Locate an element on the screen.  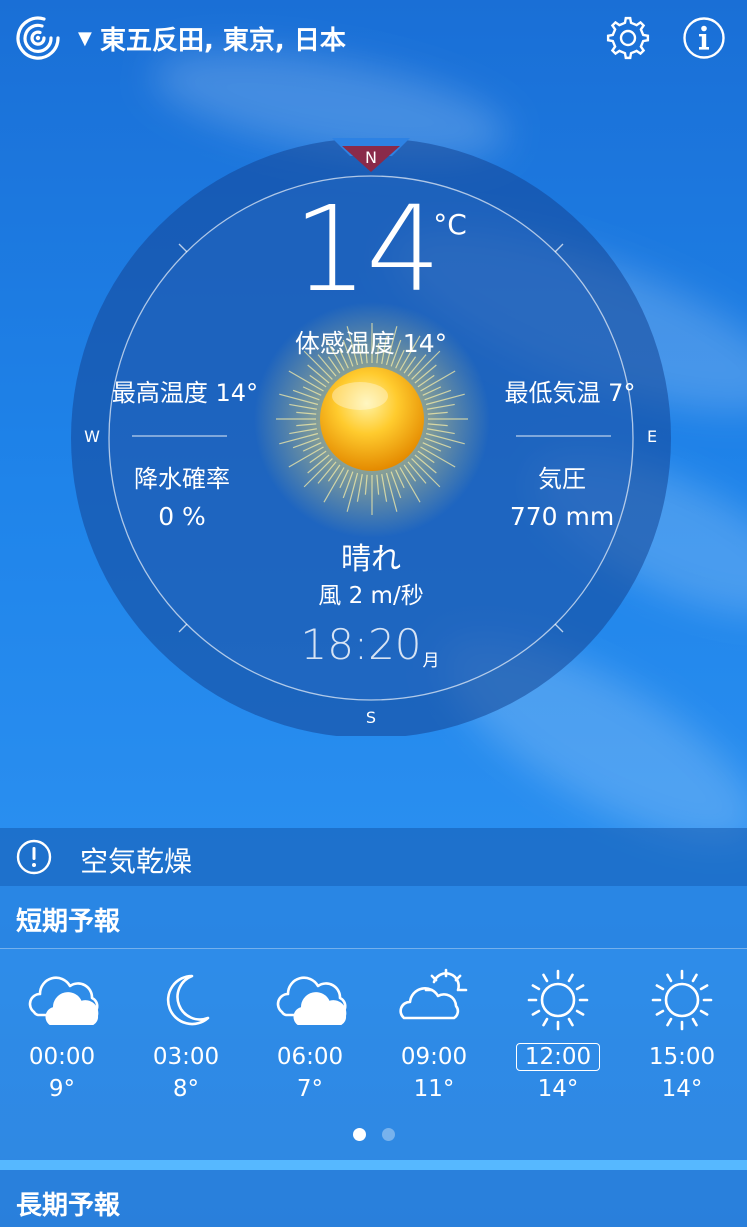
current-temperature: 14 is located at coordinates (366, 249).